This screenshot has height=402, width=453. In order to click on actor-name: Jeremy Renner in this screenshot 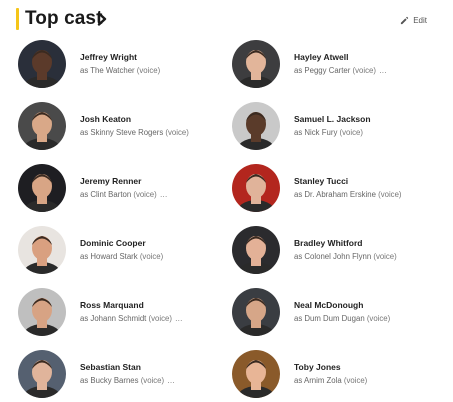, I will do `click(124, 181)`.